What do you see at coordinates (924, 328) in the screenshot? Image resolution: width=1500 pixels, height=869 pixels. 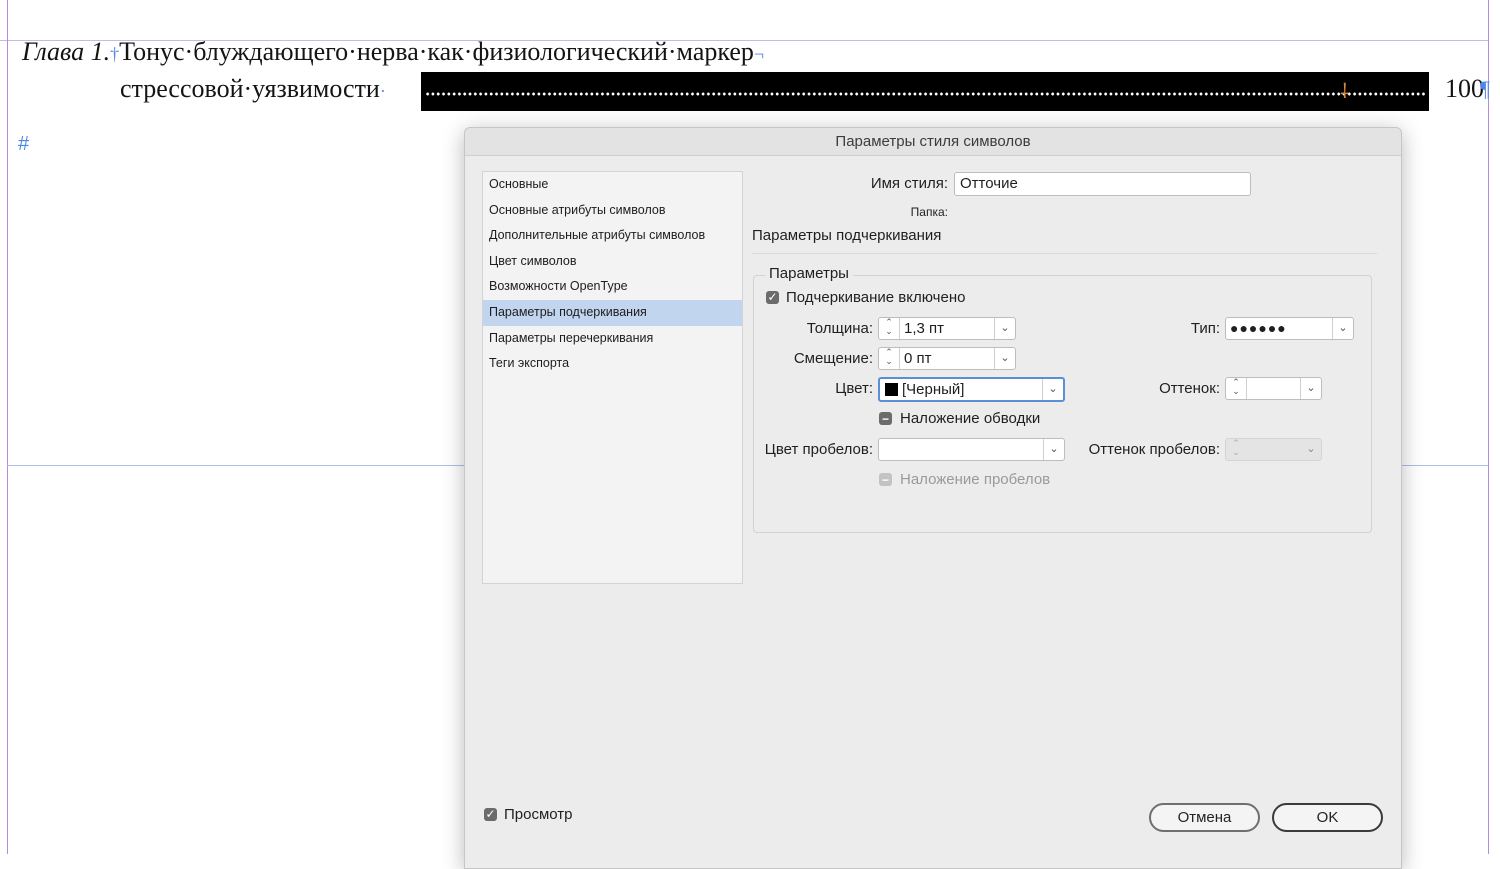 I see `weight-value: 1,3 пт` at bounding box center [924, 328].